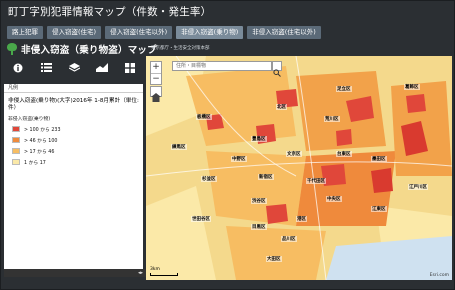 This screenshot has height=290, width=455. What do you see at coordinates (18, 68) in the screenshot?
I see `info-icon` at bounding box center [18, 68].